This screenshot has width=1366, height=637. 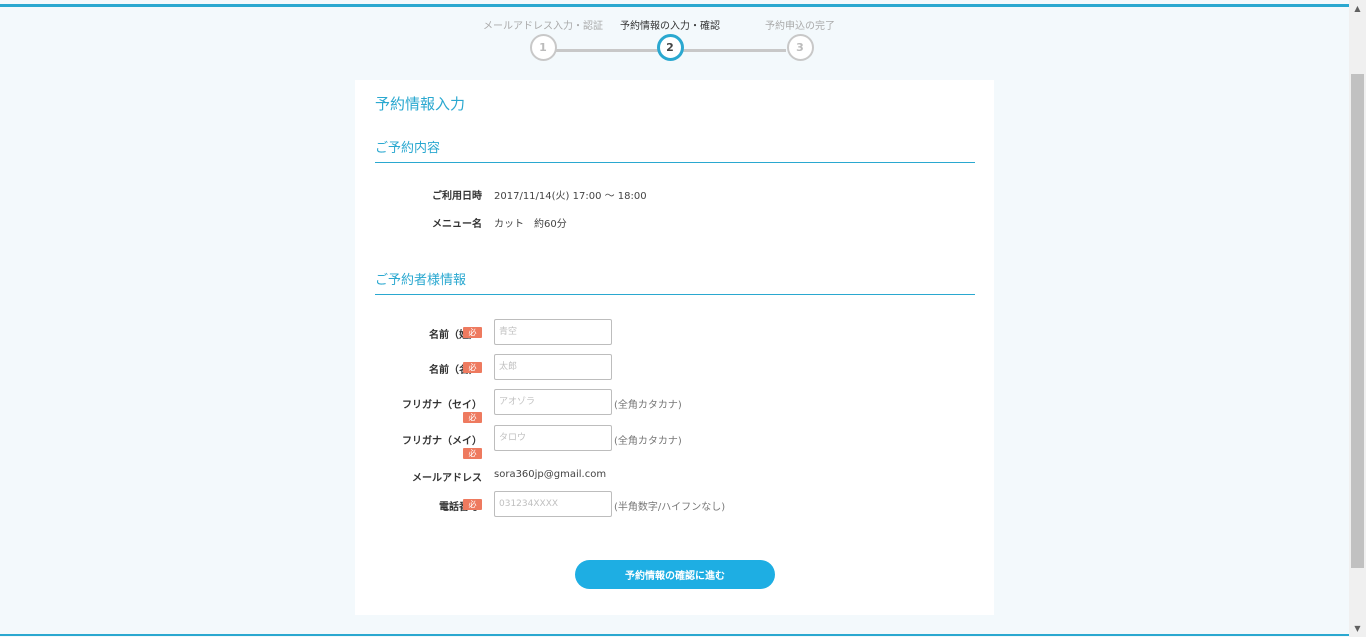 I want to click on kana-first-hint: (全角カタカナ), so click(x=648, y=441).